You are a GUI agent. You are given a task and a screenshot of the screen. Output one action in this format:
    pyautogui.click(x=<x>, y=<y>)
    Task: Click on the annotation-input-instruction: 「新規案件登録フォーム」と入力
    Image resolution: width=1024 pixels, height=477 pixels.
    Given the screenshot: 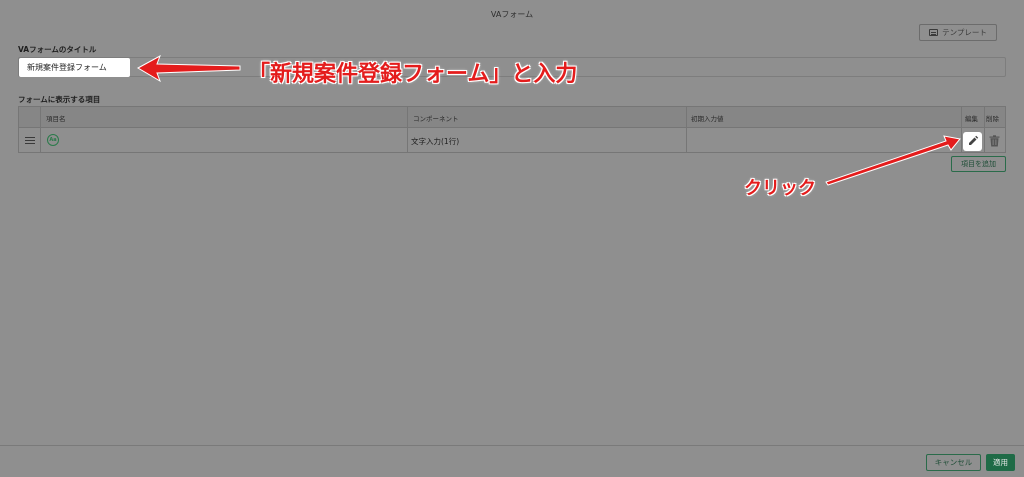 What is the action you would take?
    pyautogui.click(x=413, y=74)
    